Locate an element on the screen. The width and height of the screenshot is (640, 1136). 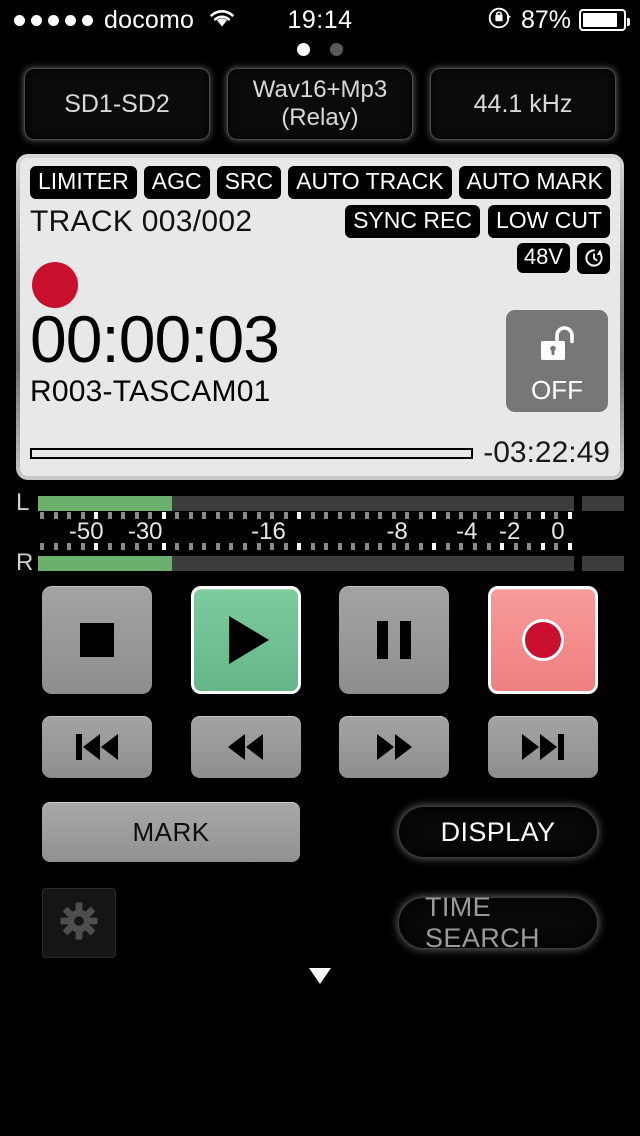
fast-forward-icon is located at coordinates (394, 747).